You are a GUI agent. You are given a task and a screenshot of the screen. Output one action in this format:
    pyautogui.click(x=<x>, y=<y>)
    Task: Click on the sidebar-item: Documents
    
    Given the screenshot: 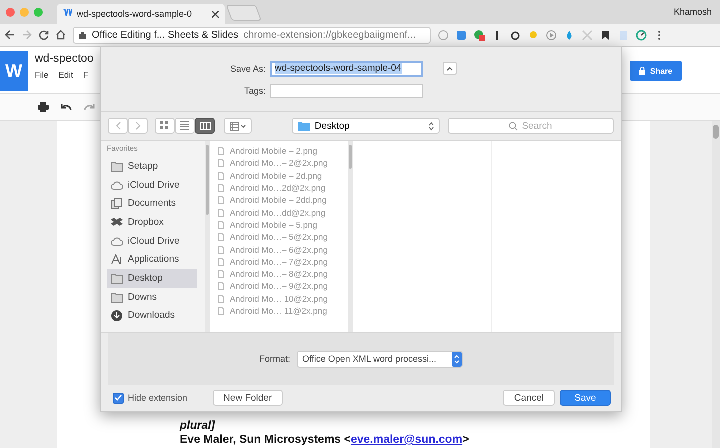 What is the action you would take?
    pyautogui.click(x=152, y=204)
    